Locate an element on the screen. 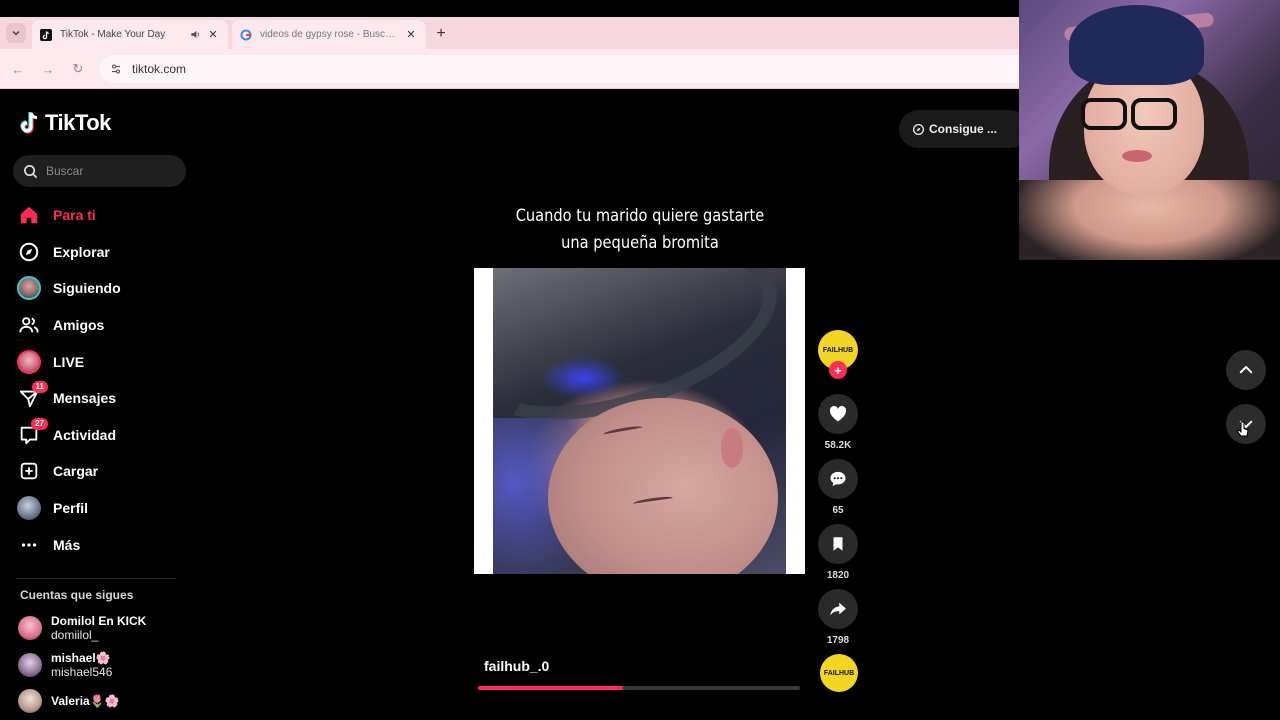  sidebar-item-label: Amigos is located at coordinates (79, 325).